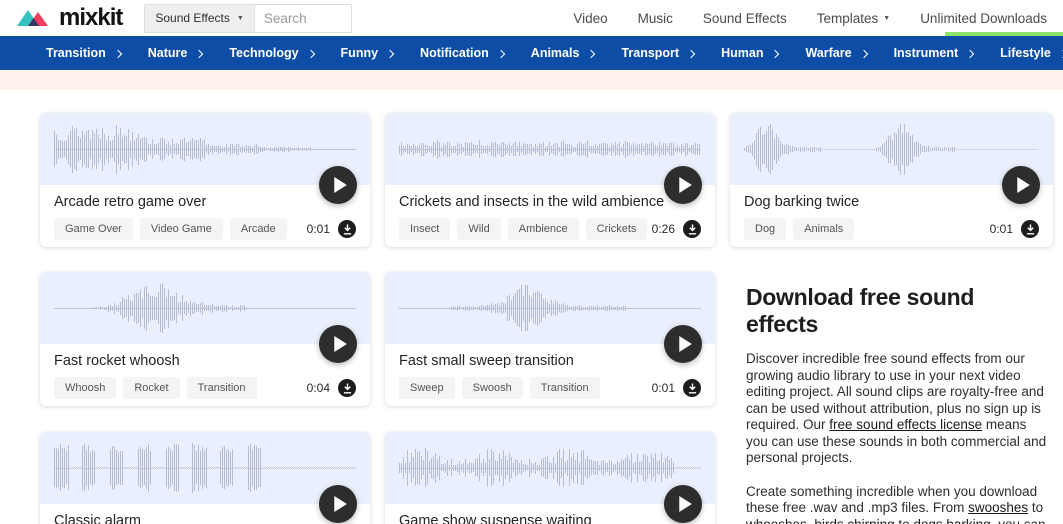 The image size is (1063, 524). Describe the element at coordinates (151, 388) in the screenshot. I see `tag-pill: Rocket` at that location.